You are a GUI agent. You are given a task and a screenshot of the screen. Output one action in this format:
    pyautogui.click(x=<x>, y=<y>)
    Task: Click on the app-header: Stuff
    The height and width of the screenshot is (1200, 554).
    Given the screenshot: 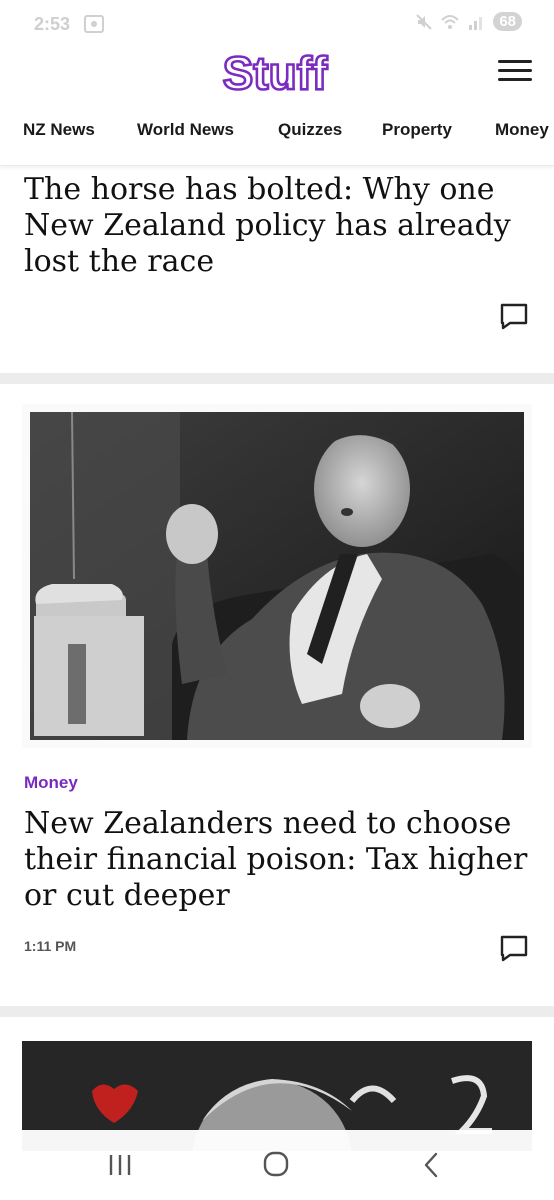 What is the action you would take?
    pyautogui.click(x=277, y=74)
    